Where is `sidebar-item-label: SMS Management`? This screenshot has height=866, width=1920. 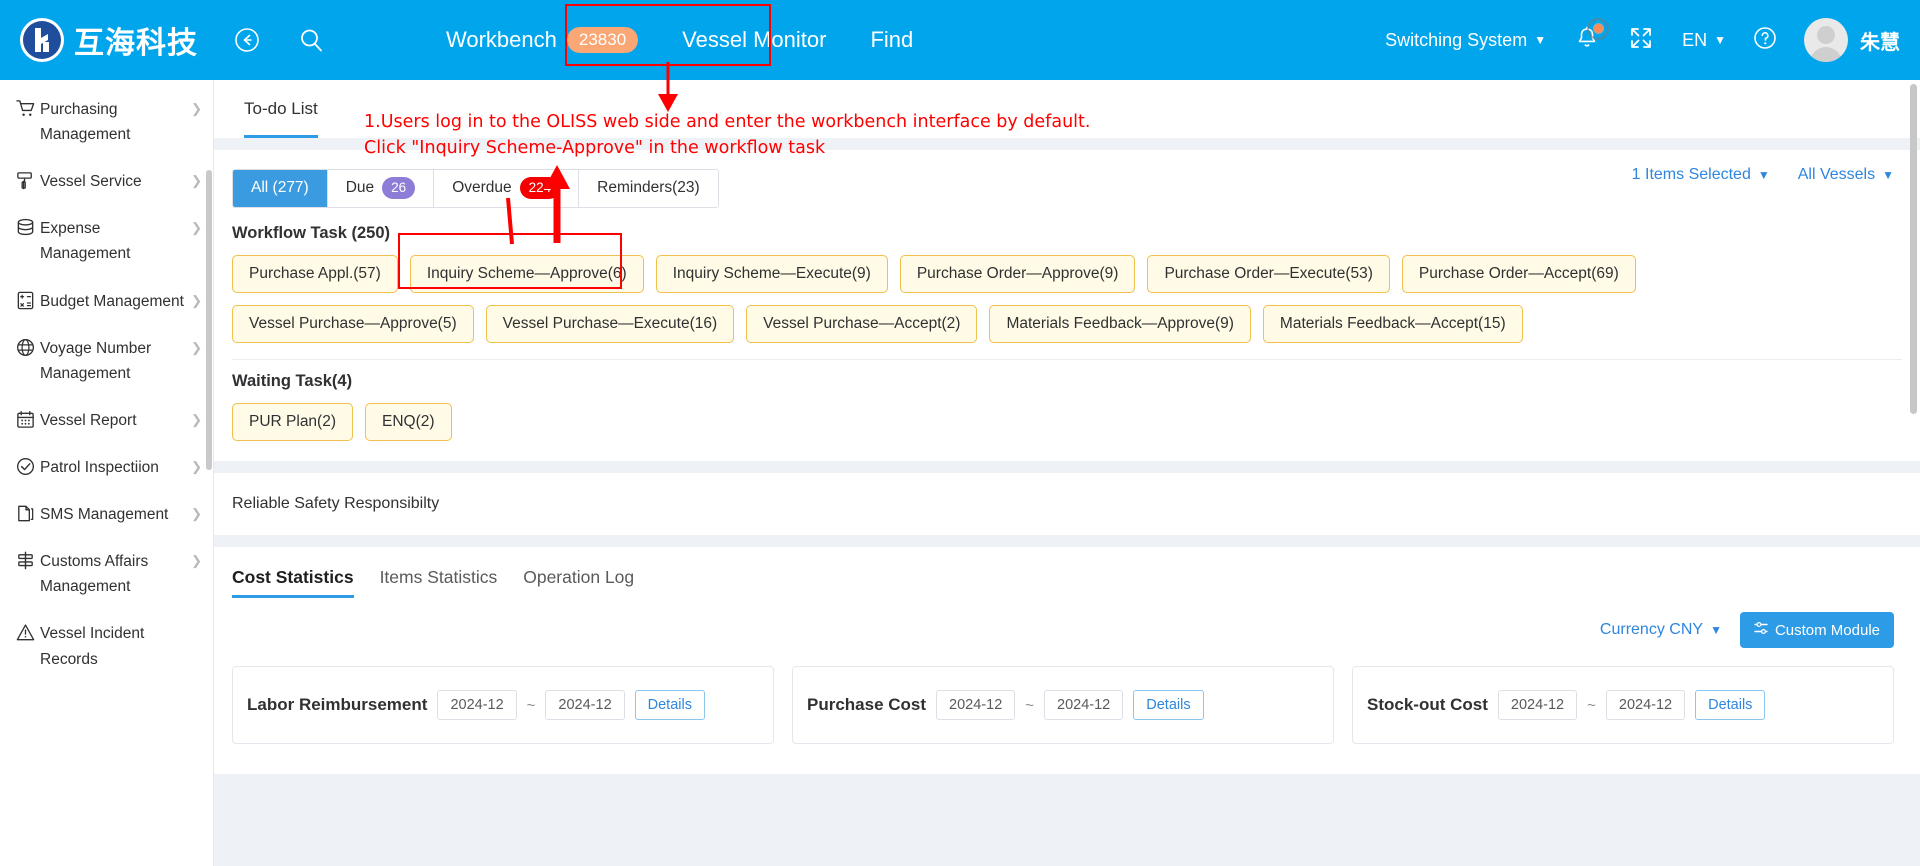
sidebar-item-label: SMS Management is located at coordinates (104, 515).